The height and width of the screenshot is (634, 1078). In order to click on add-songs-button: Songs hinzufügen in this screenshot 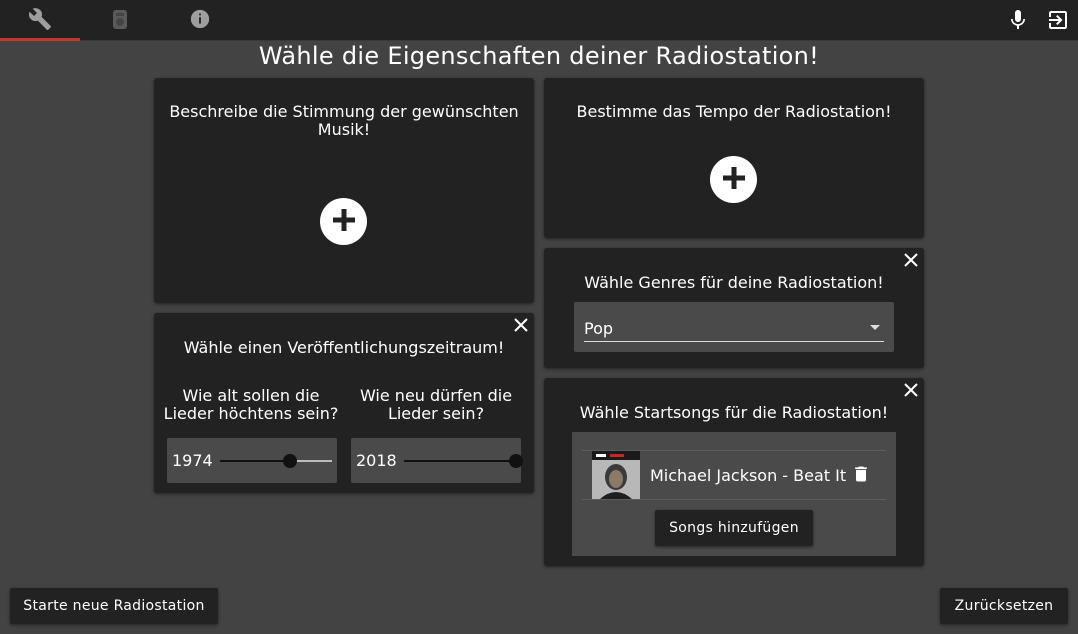, I will do `click(734, 528)`.